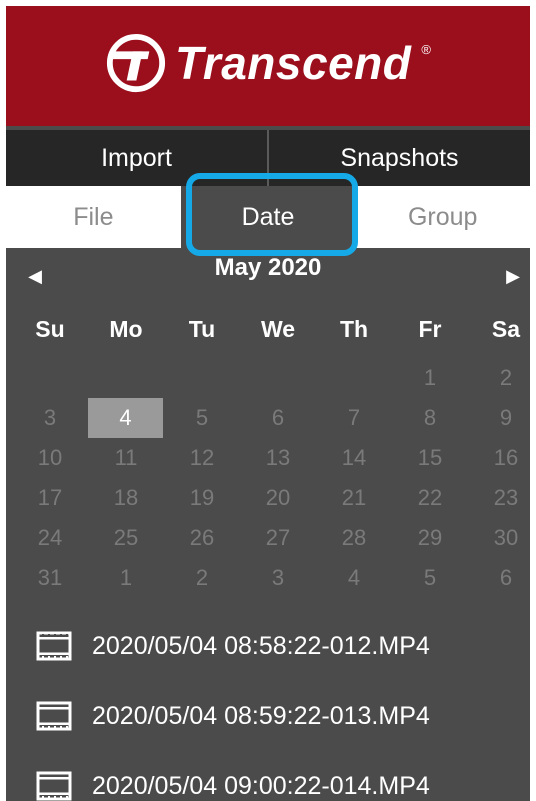  I want to click on calendar-day: 21, so click(354, 498).